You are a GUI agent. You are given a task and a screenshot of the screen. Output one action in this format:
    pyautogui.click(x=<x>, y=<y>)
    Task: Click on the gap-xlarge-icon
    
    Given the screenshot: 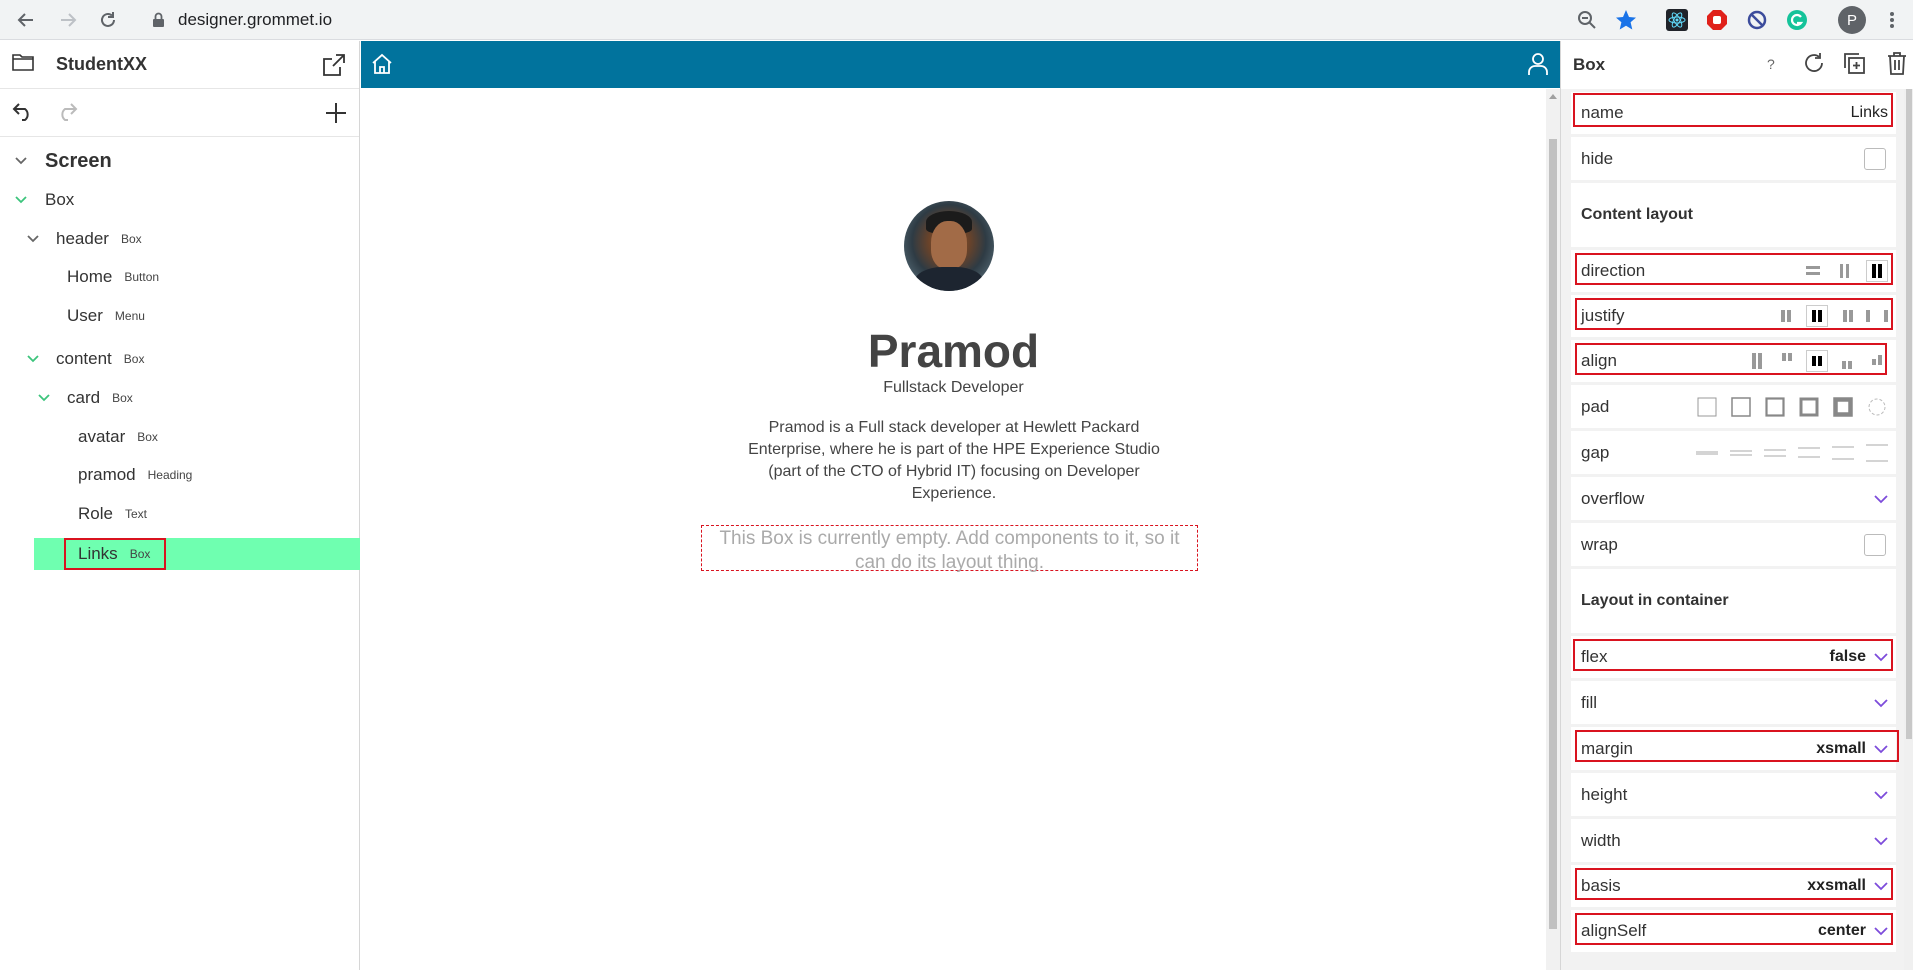 What is the action you would take?
    pyautogui.click(x=1877, y=453)
    